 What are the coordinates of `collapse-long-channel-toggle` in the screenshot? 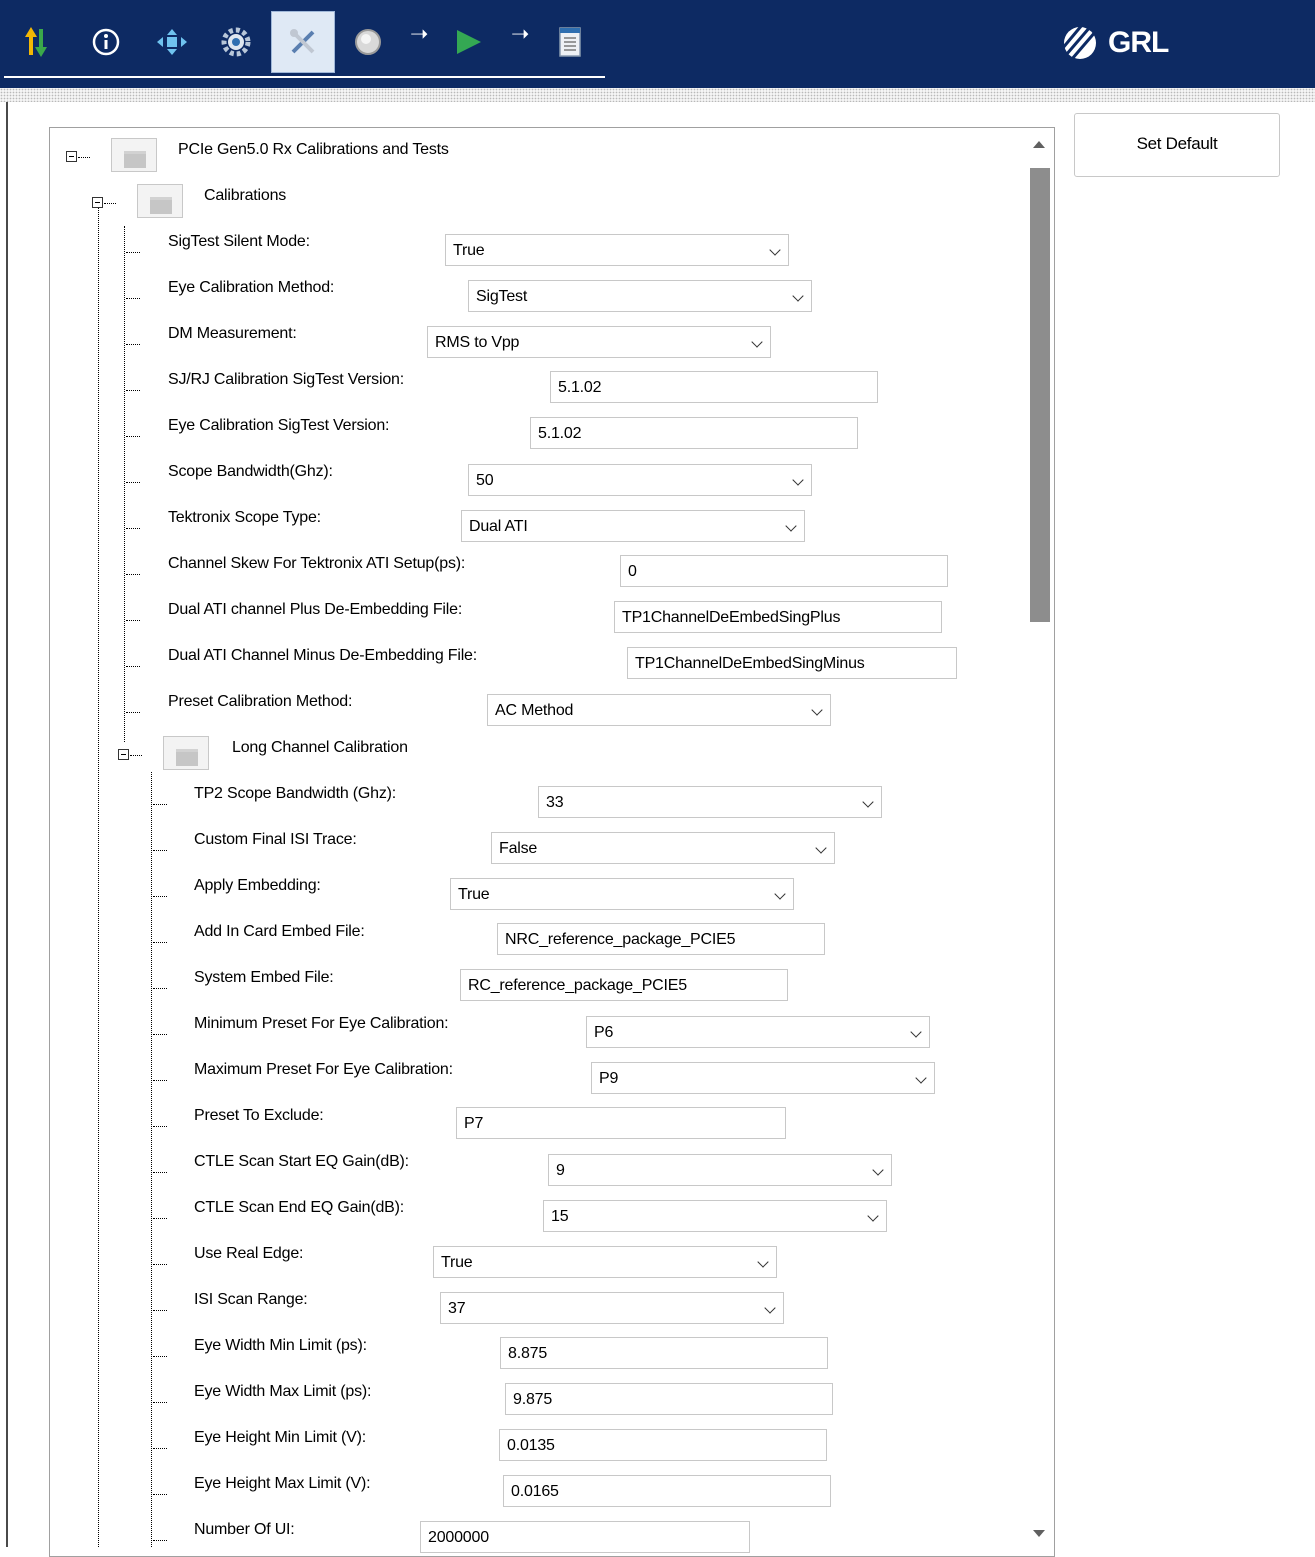 It's located at (123, 754).